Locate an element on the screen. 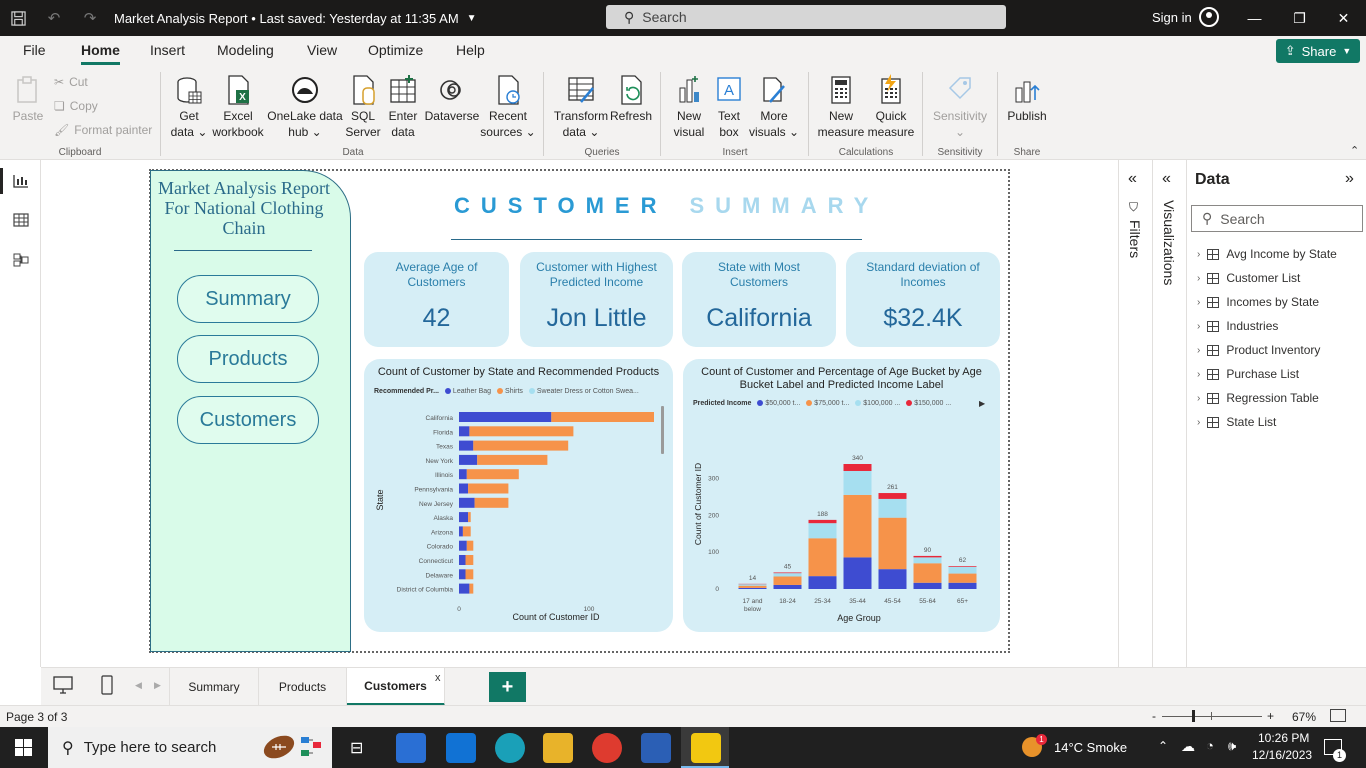 This screenshot has width=1366, height=768. file-explorer-icon is located at coordinates (558, 748).